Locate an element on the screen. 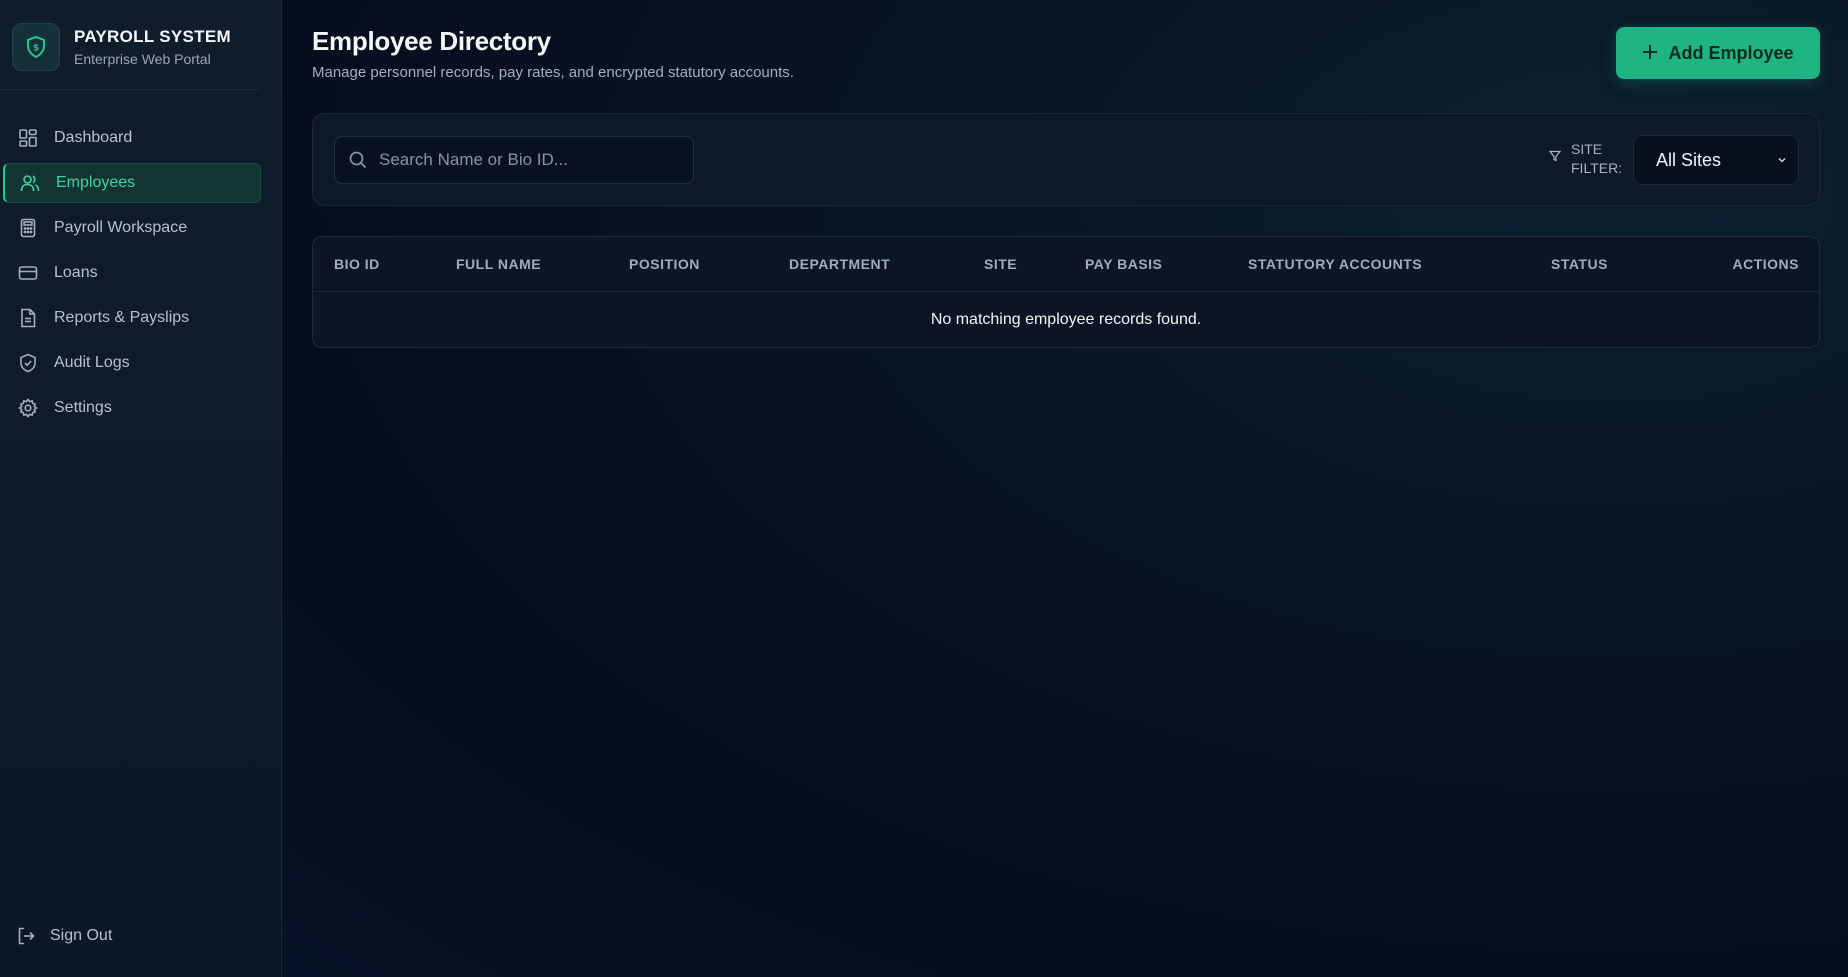 The image size is (1848, 977). column-header-statutory-accounts: STATUTORY ACCOUNTS is located at coordinates (1335, 264).